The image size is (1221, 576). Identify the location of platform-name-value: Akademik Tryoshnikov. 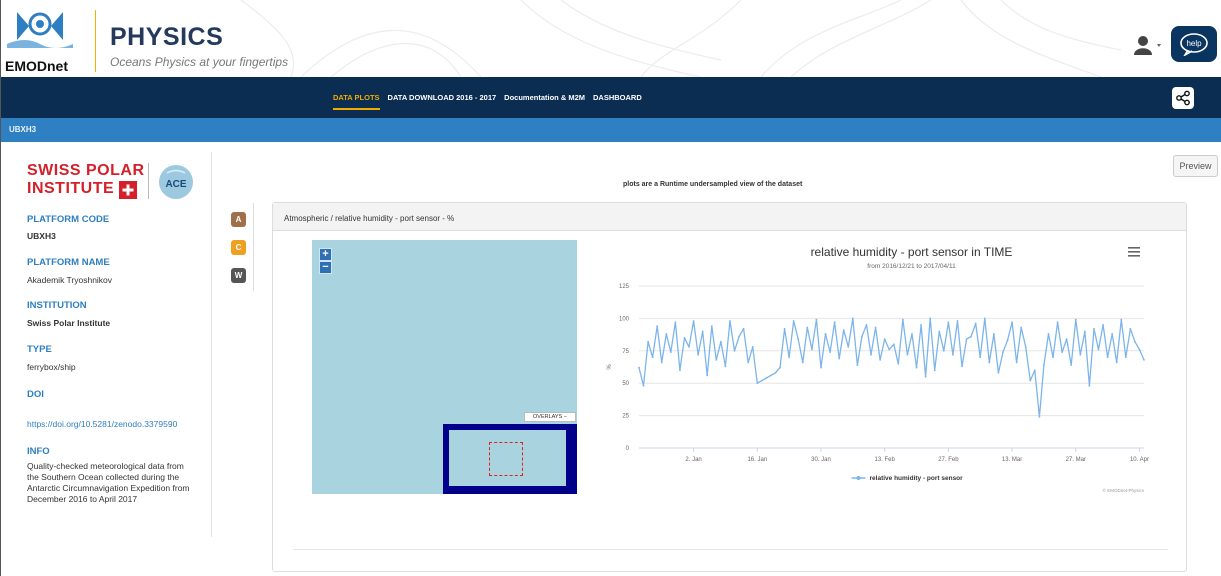
(70, 280).